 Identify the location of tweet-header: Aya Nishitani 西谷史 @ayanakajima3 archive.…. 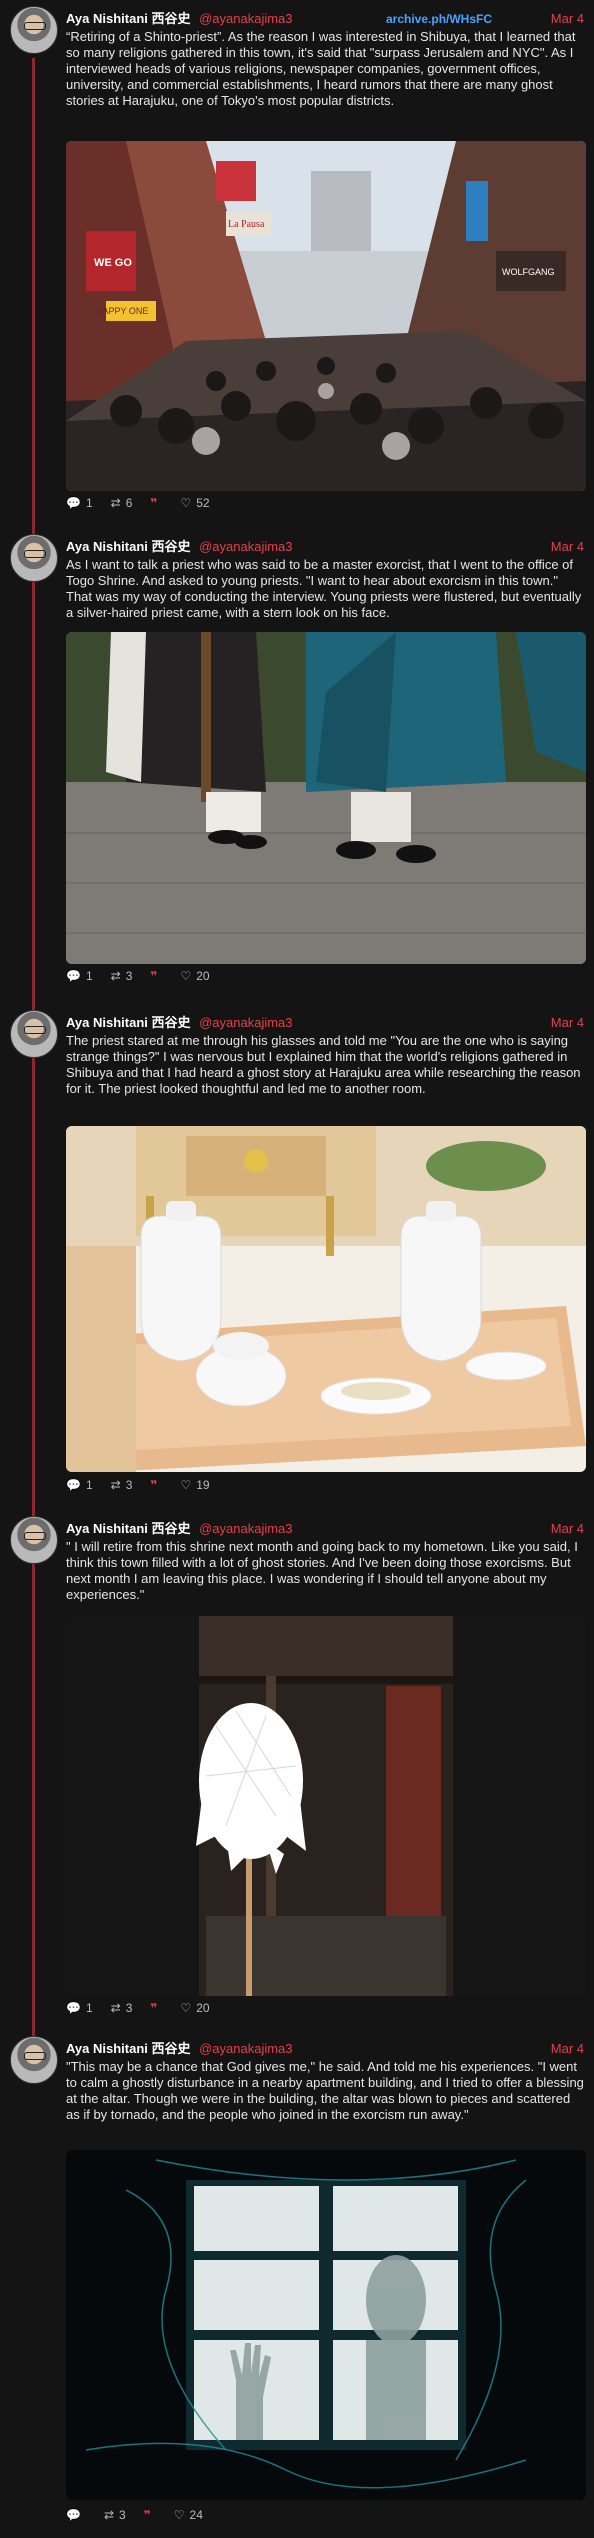
(325, 19).